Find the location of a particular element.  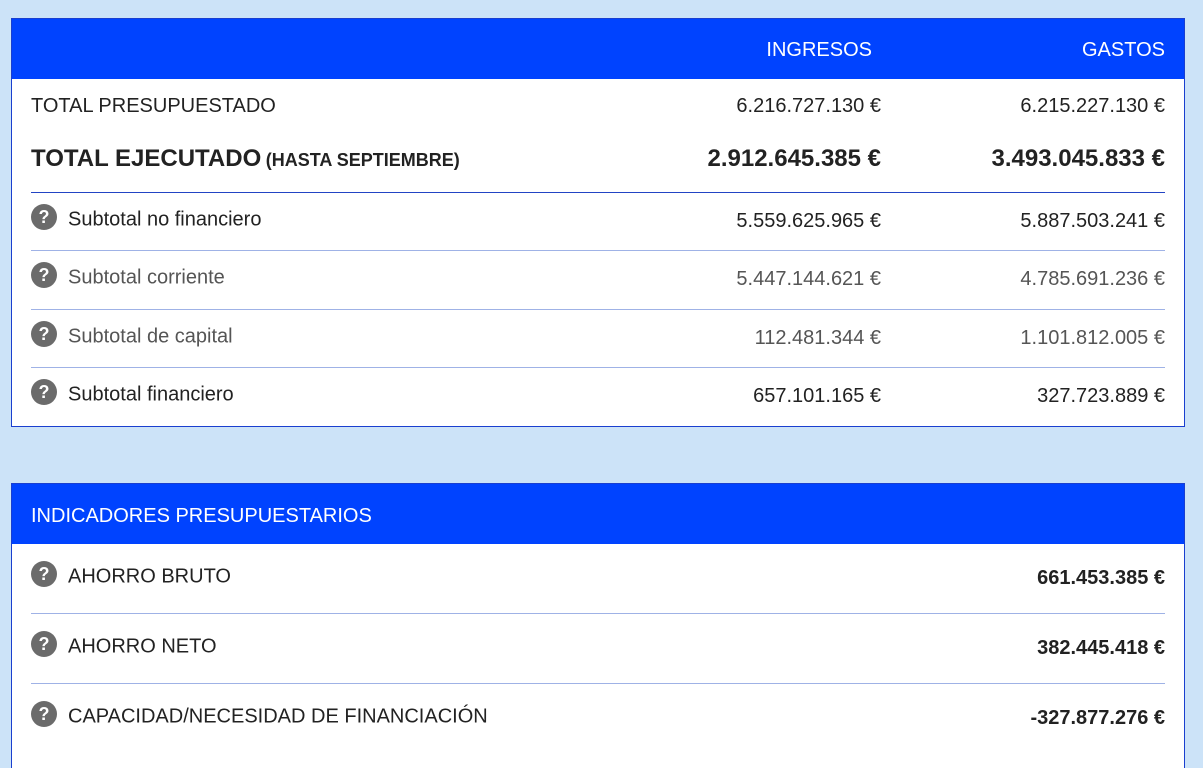

col-header-gastos: GASTOS is located at coordinates (1123, 50).